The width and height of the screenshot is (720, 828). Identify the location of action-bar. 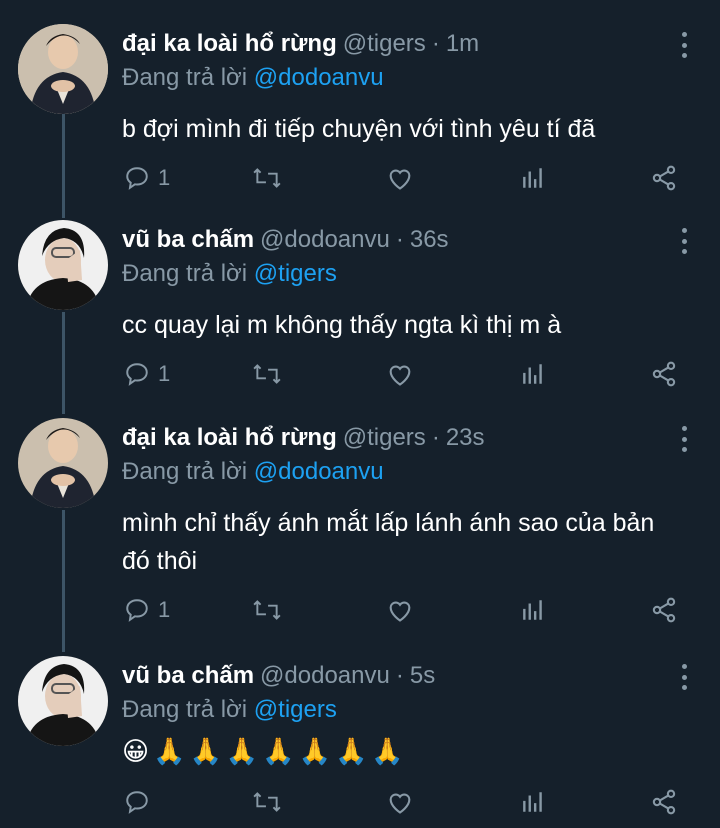
(360, 802).